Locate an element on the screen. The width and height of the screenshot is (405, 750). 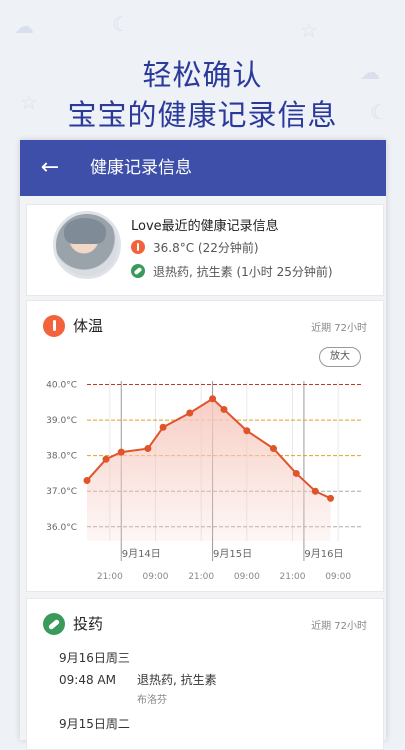
day-label: 9月15日 is located at coordinates (232, 554).